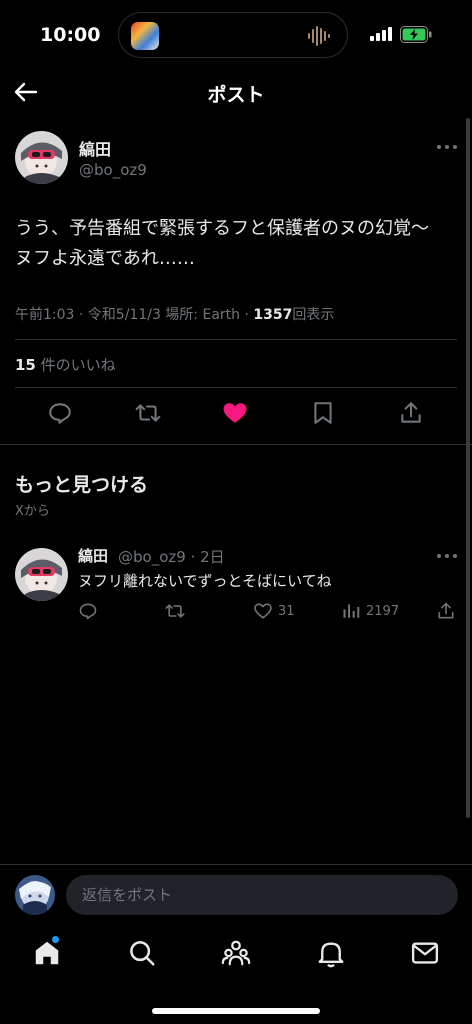 The height and width of the screenshot is (1024, 472). Describe the element at coordinates (236, 974) in the screenshot. I see `bottom-tab-bar` at that location.